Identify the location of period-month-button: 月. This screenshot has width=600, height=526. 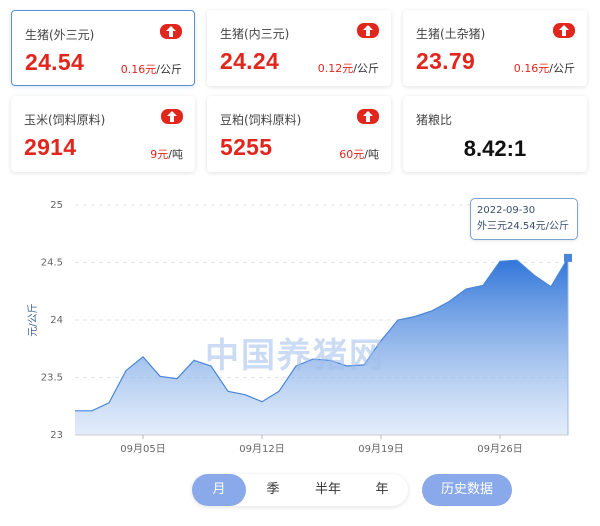
(219, 490).